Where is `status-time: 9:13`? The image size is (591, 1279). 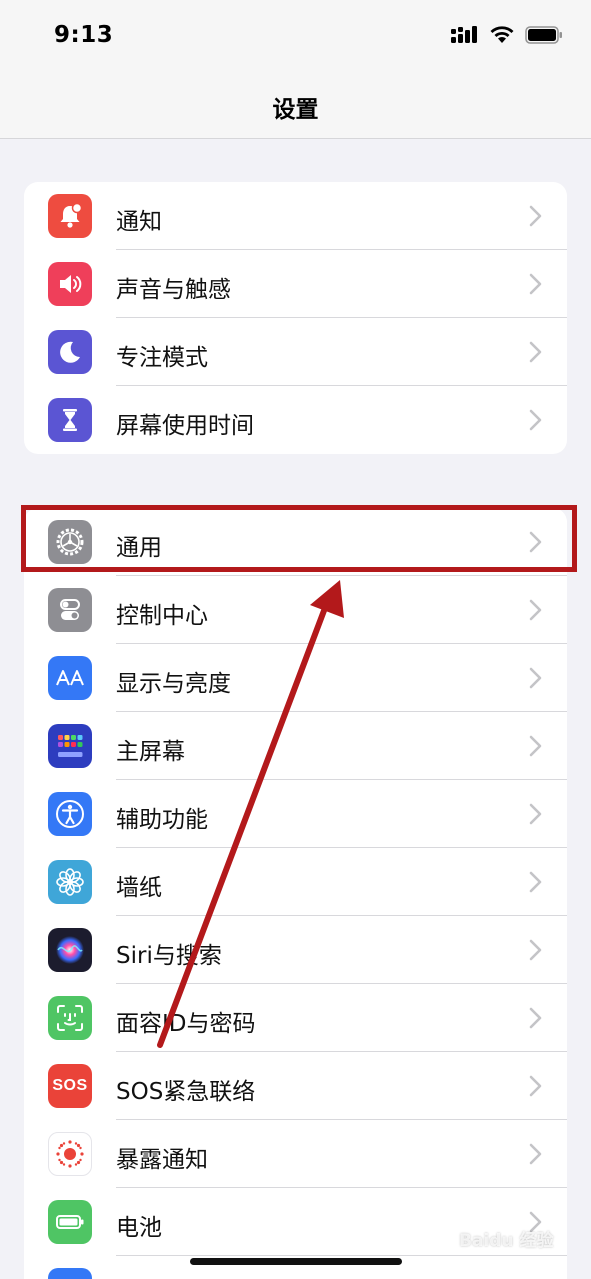
status-time: 9:13 is located at coordinates (84, 35).